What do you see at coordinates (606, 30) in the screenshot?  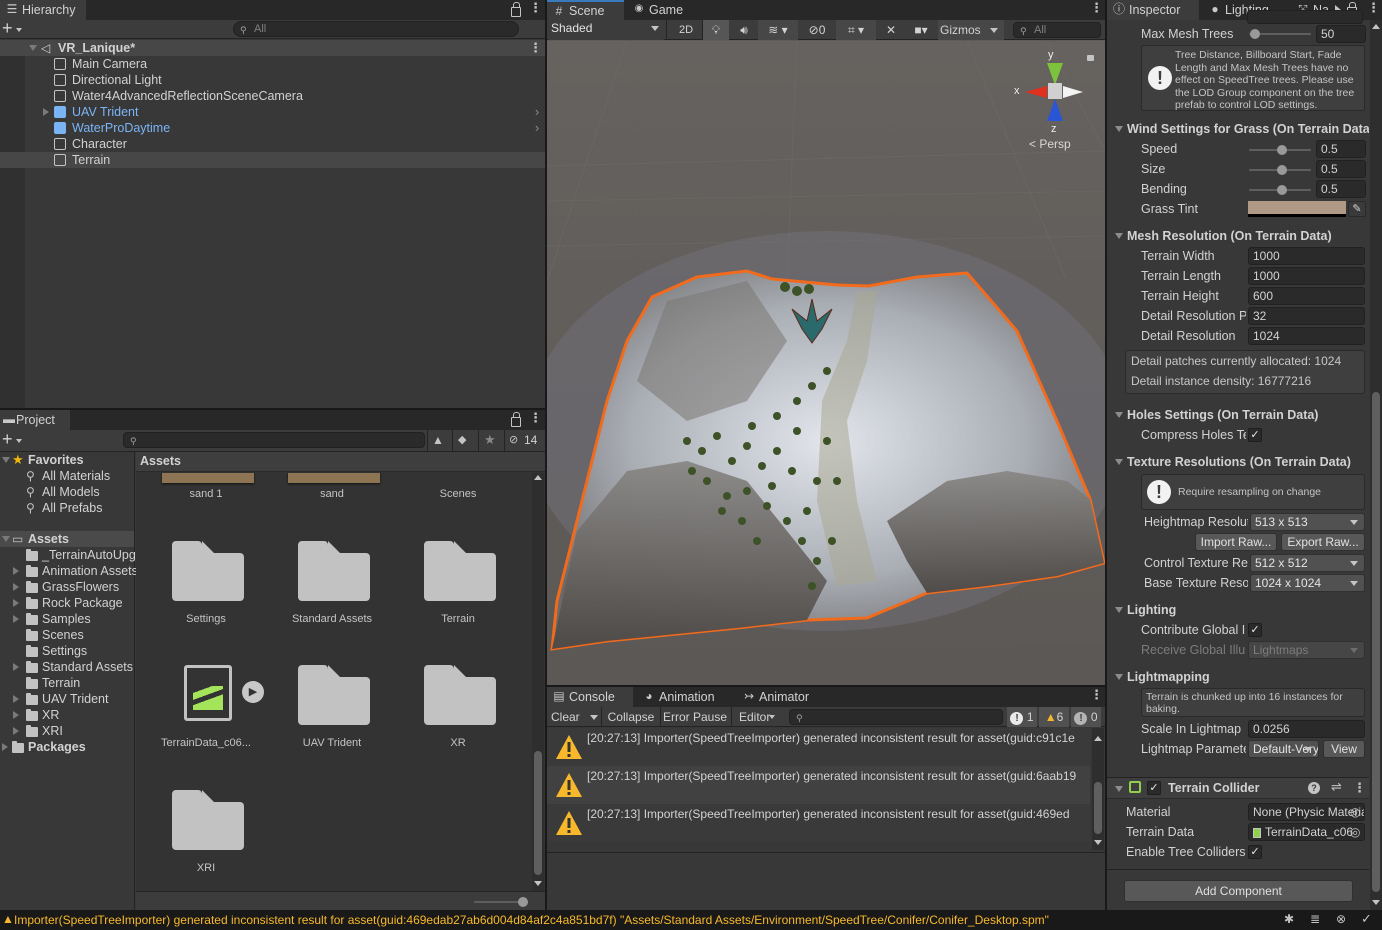 I see `shading-mode-dropdown: Shaded` at bounding box center [606, 30].